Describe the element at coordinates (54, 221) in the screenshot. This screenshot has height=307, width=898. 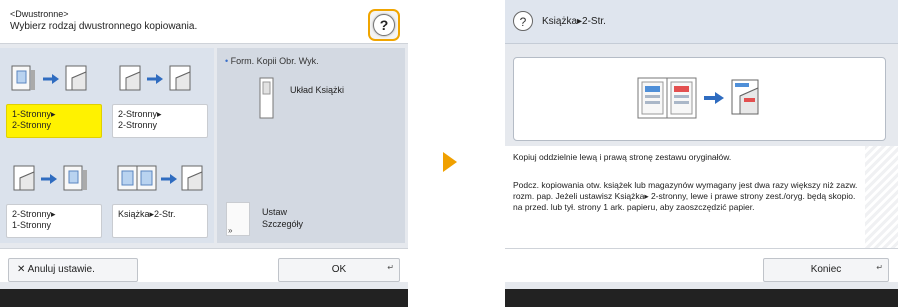
I see `option-2-sided-to-1-sided: 2-Stronny▸ 1-Stronny` at that location.